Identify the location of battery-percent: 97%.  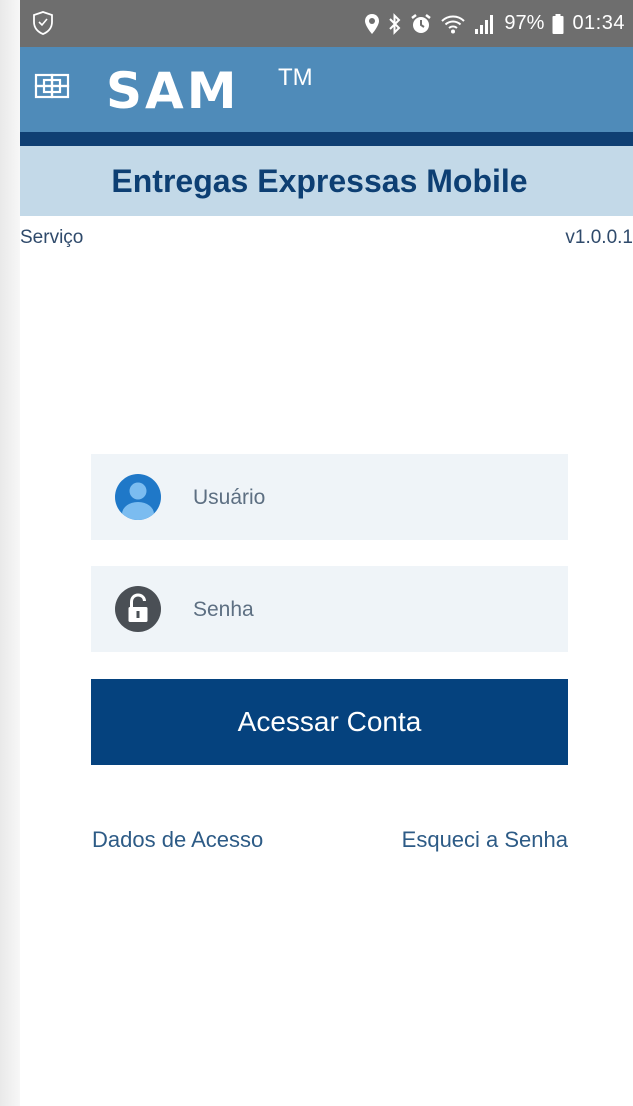
(524, 23).